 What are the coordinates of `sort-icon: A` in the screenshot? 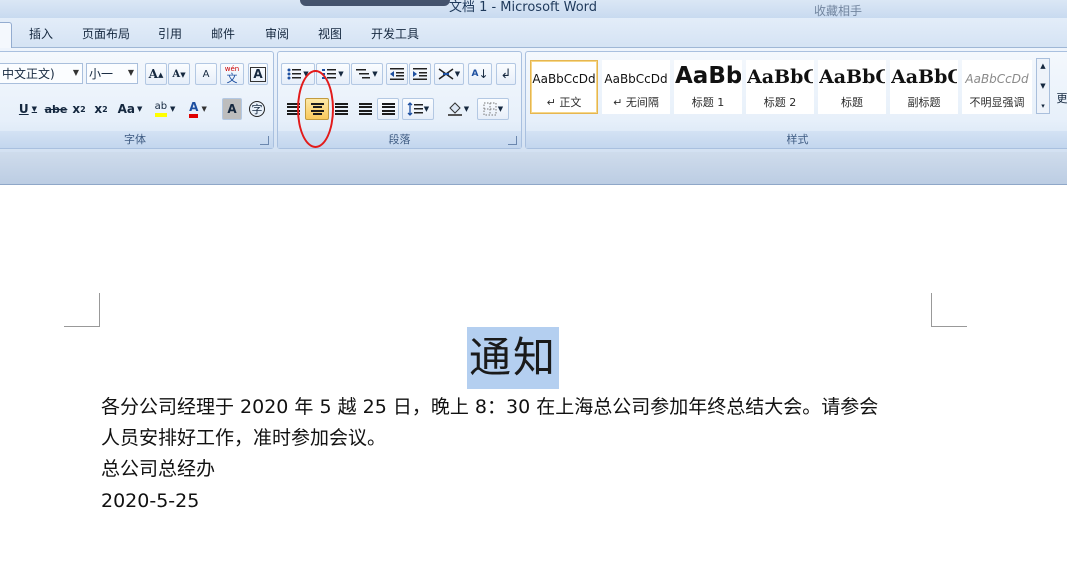 It's located at (475, 73).